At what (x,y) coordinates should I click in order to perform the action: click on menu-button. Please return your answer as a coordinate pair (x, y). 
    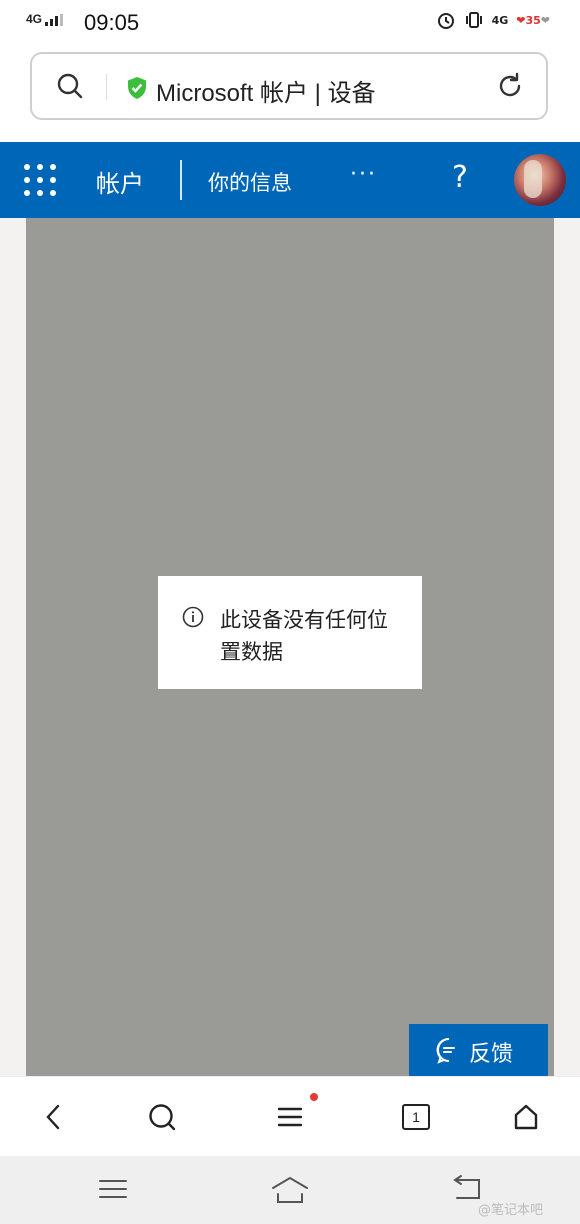
    Looking at the image, I should click on (290, 1117).